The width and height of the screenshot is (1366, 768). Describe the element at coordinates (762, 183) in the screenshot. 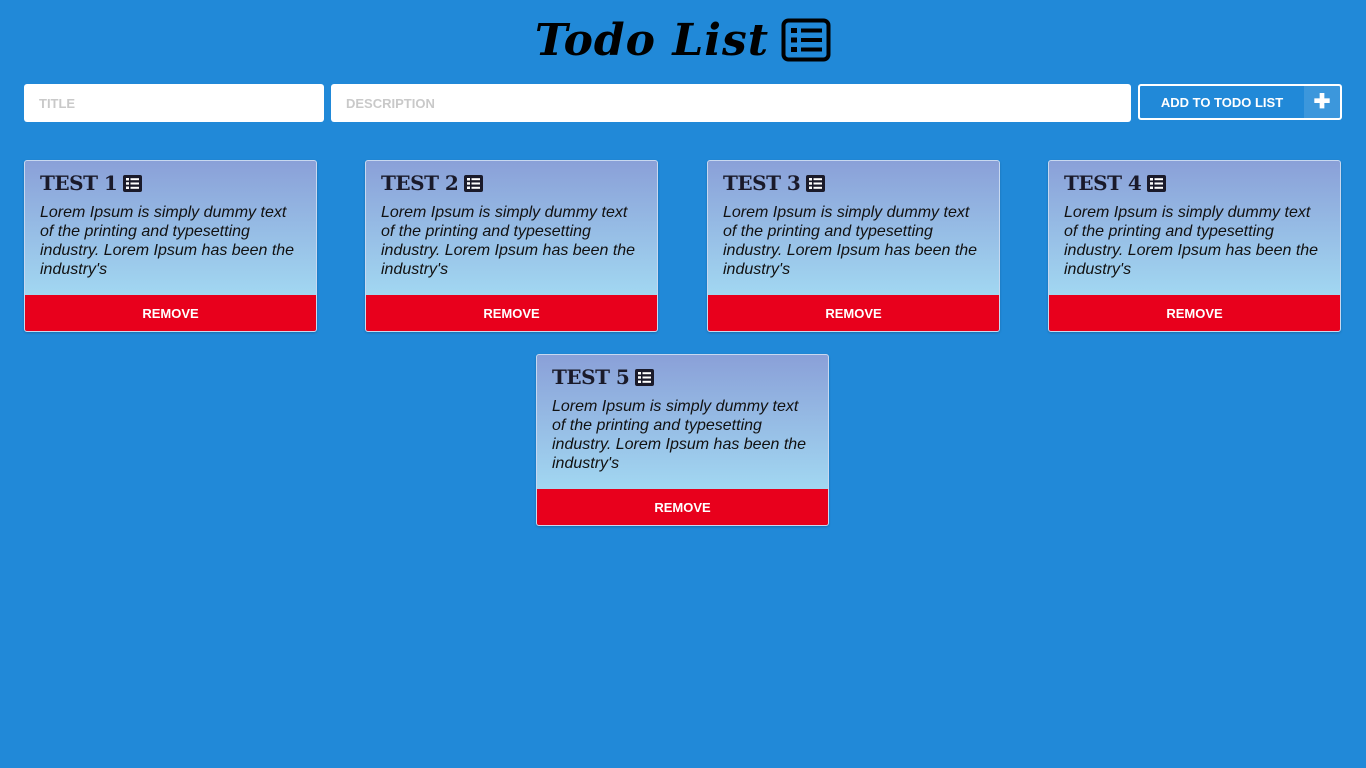

I see `todo-title: TEST 3` at that location.